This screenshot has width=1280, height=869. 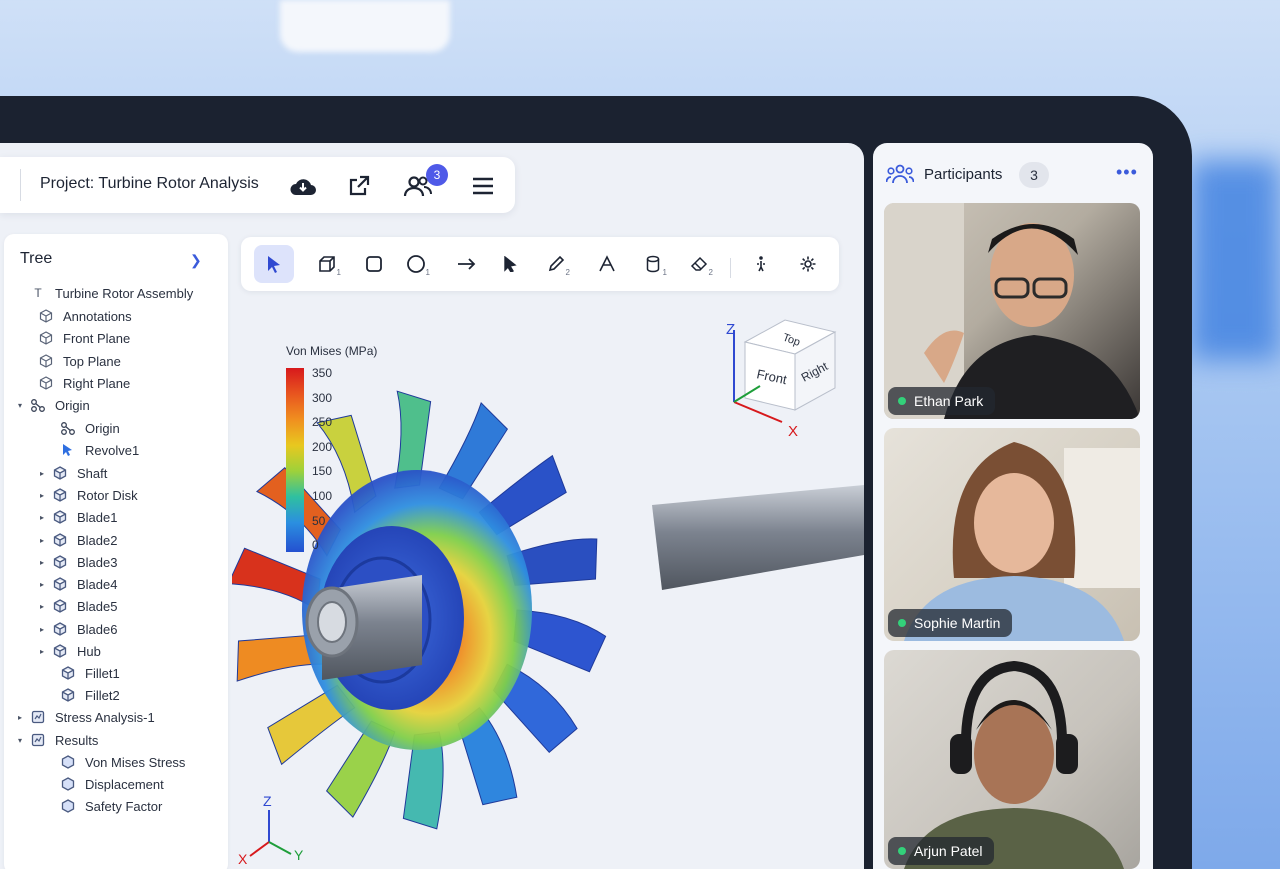 What do you see at coordinates (793, 431) in the screenshot?
I see `cube-axis-x: X` at bounding box center [793, 431].